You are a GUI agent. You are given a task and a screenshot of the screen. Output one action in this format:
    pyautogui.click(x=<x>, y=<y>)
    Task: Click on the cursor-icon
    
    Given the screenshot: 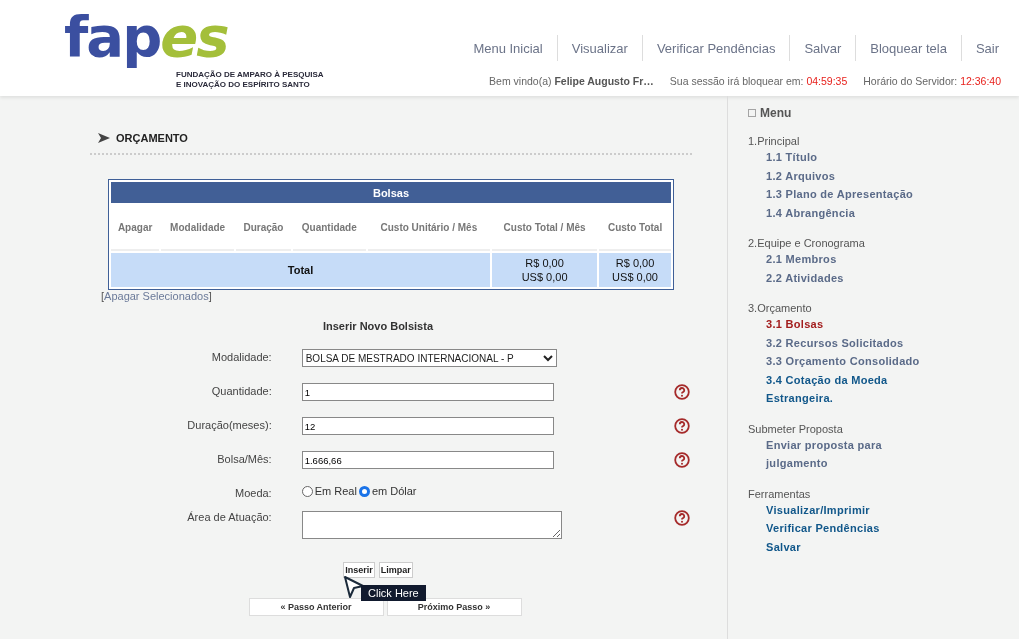 What is the action you would take?
    pyautogui.click(x=354, y=587)
    